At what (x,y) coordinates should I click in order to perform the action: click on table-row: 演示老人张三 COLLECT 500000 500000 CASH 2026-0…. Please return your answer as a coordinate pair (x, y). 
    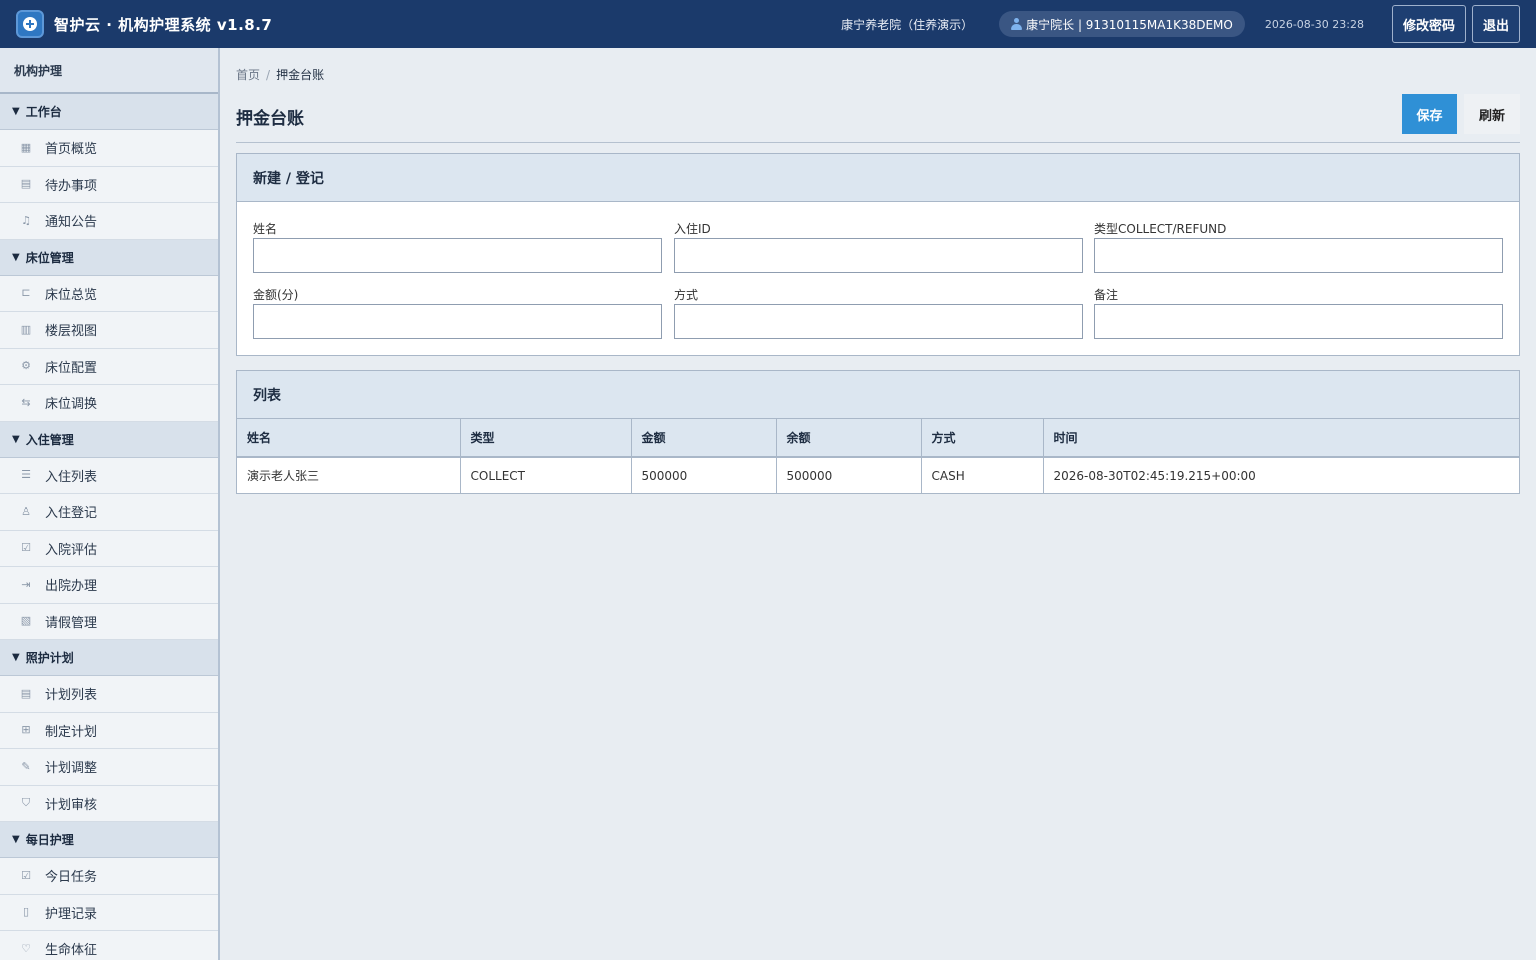
    Looking at the image, I should click on (878, 475).